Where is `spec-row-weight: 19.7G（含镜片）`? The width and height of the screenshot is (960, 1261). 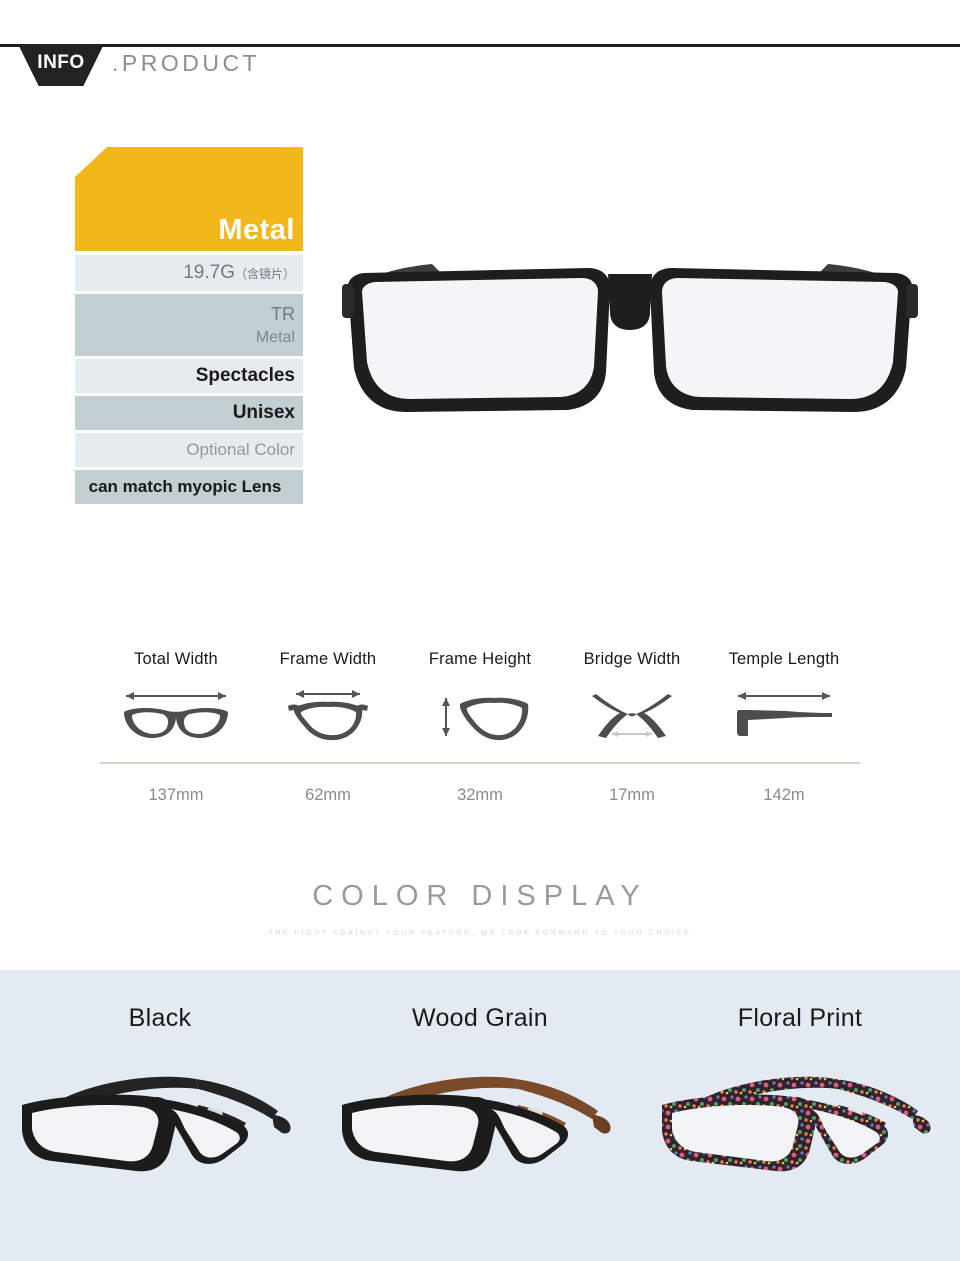
spec-row-weight: 19.7G（含镜片） is located at coordinates (189, 273).